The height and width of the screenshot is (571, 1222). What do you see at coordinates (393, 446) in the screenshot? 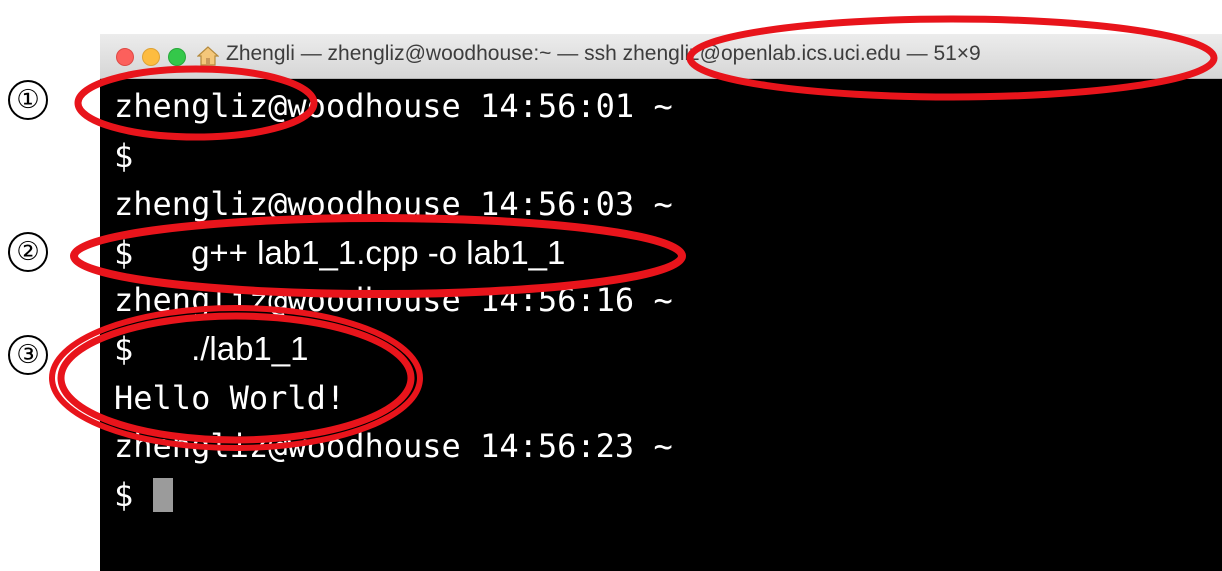
I see `terminal-line: zhengliz@woodhouse 14:56:23 ~` at bounding box center [393, 446].